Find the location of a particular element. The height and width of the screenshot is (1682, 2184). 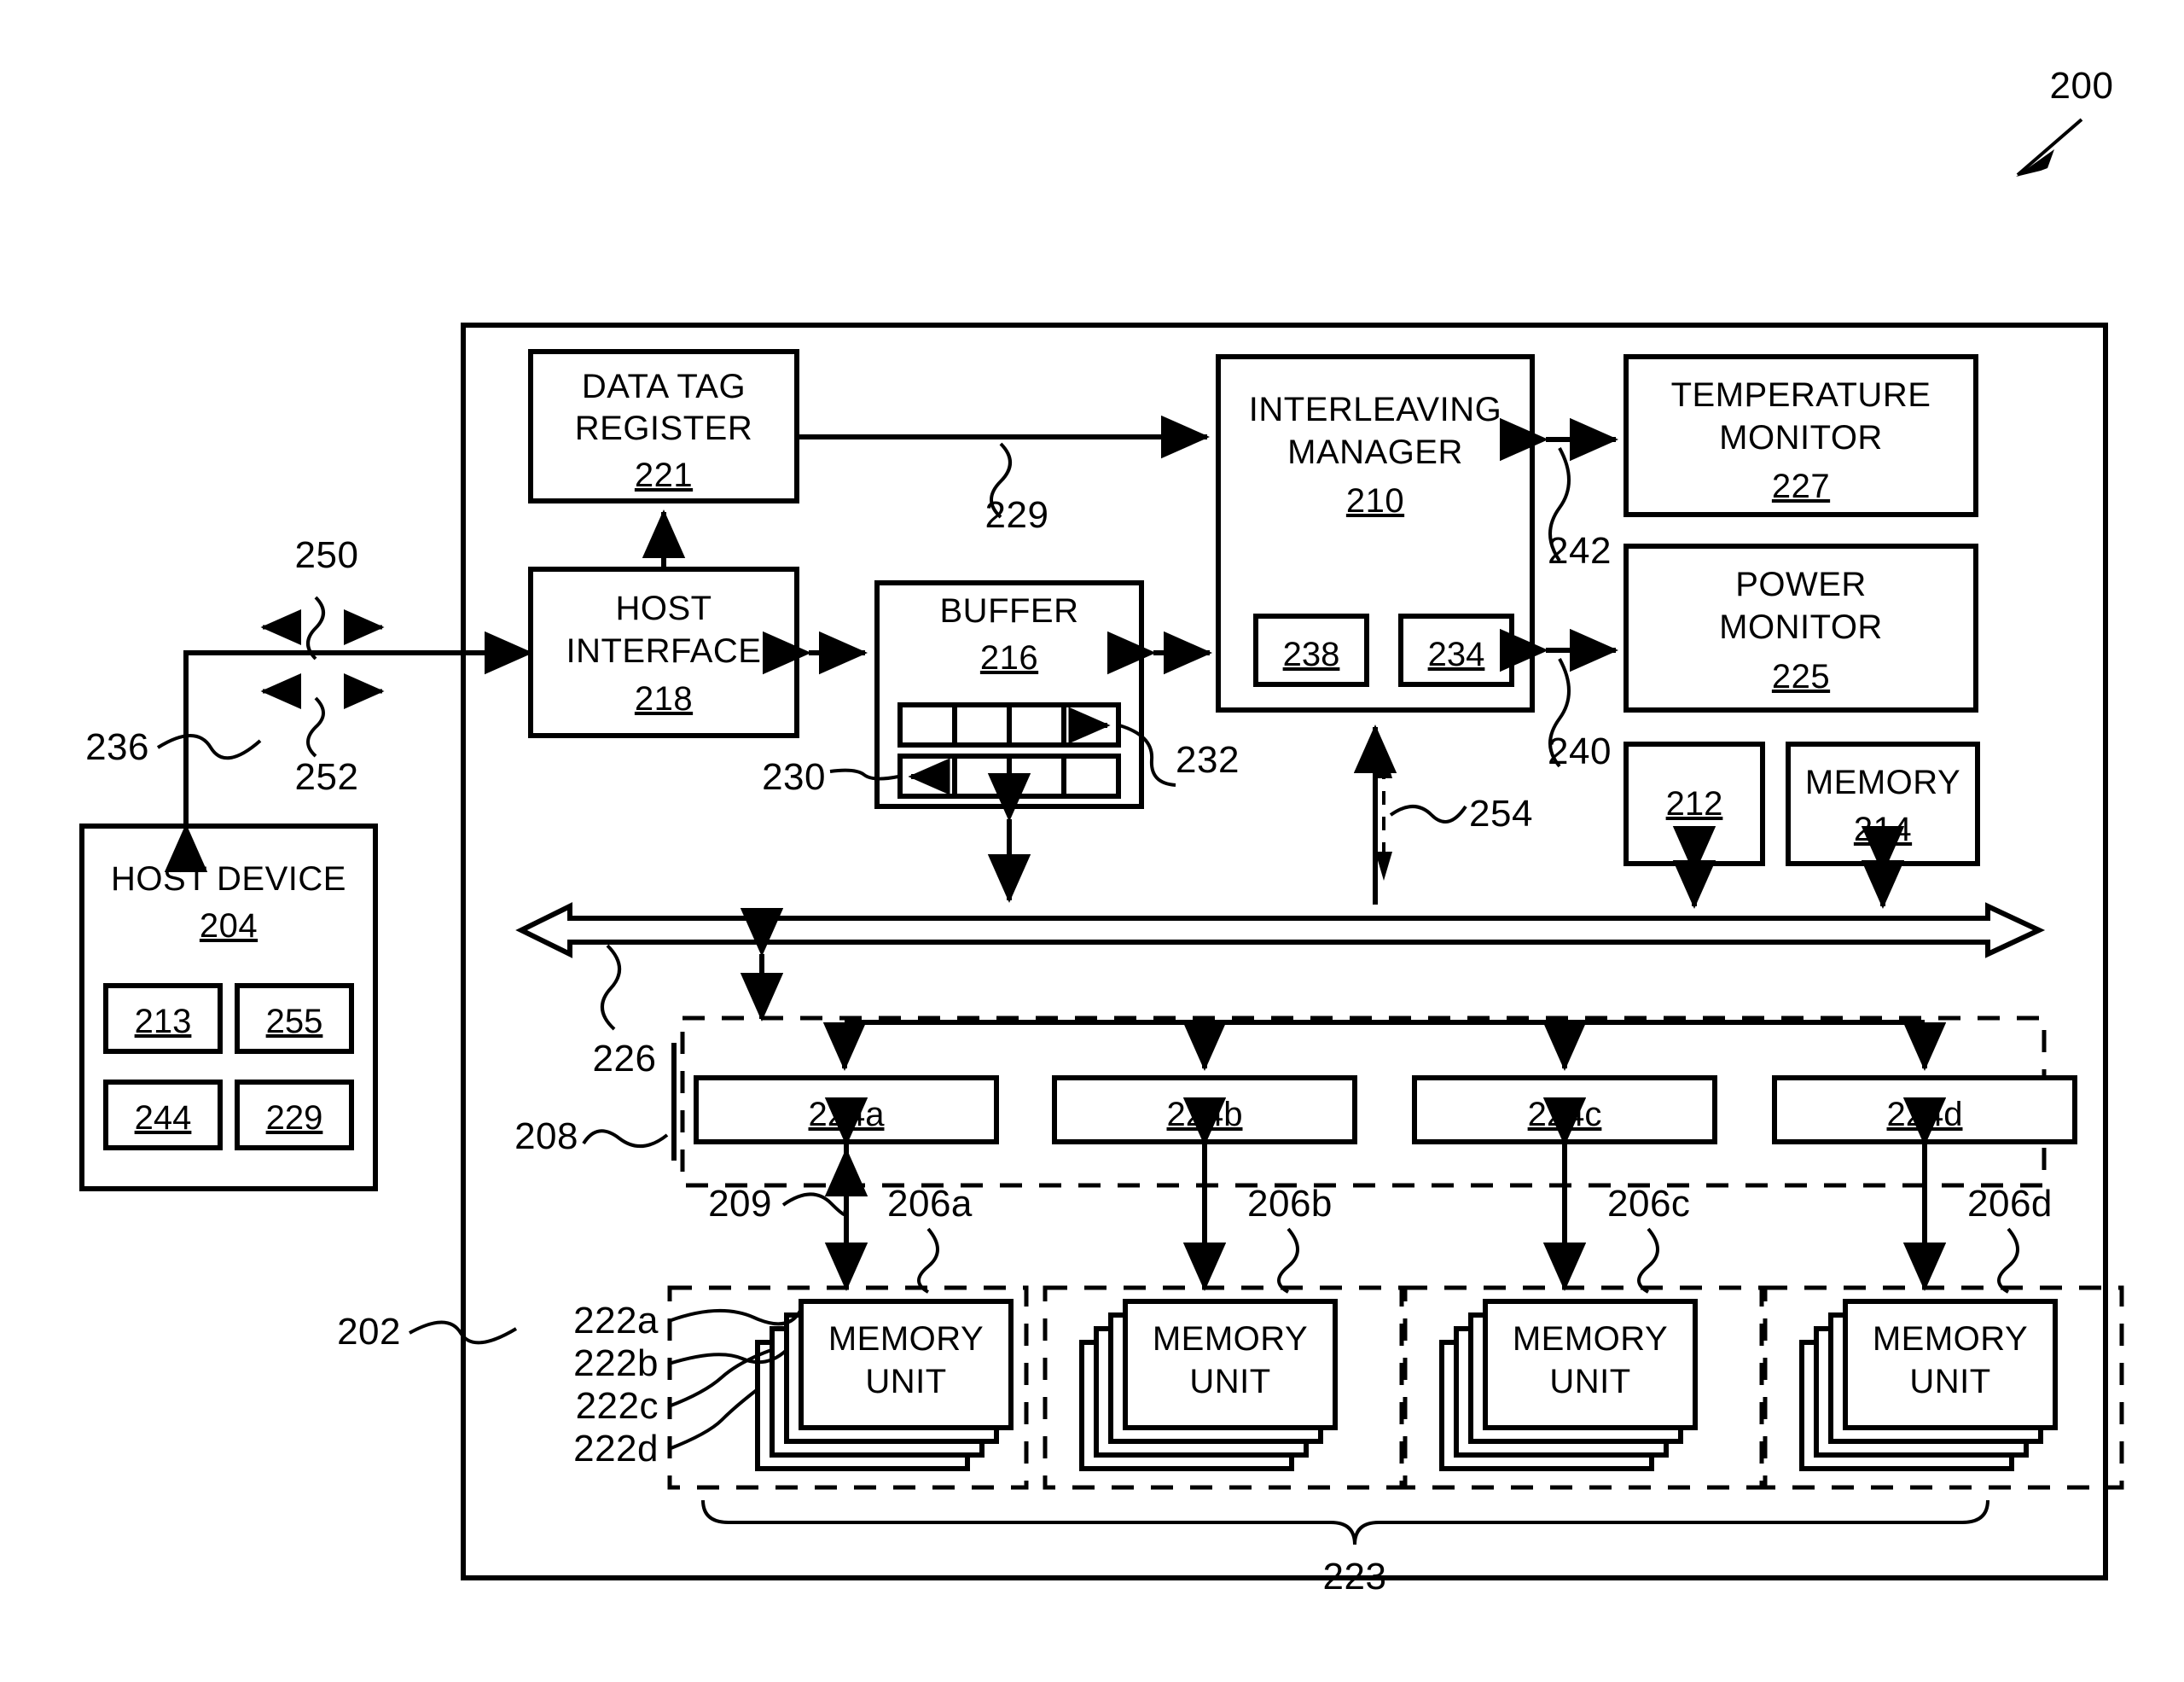

conn-229-group: 229 is located at coordinates (1003, 475).